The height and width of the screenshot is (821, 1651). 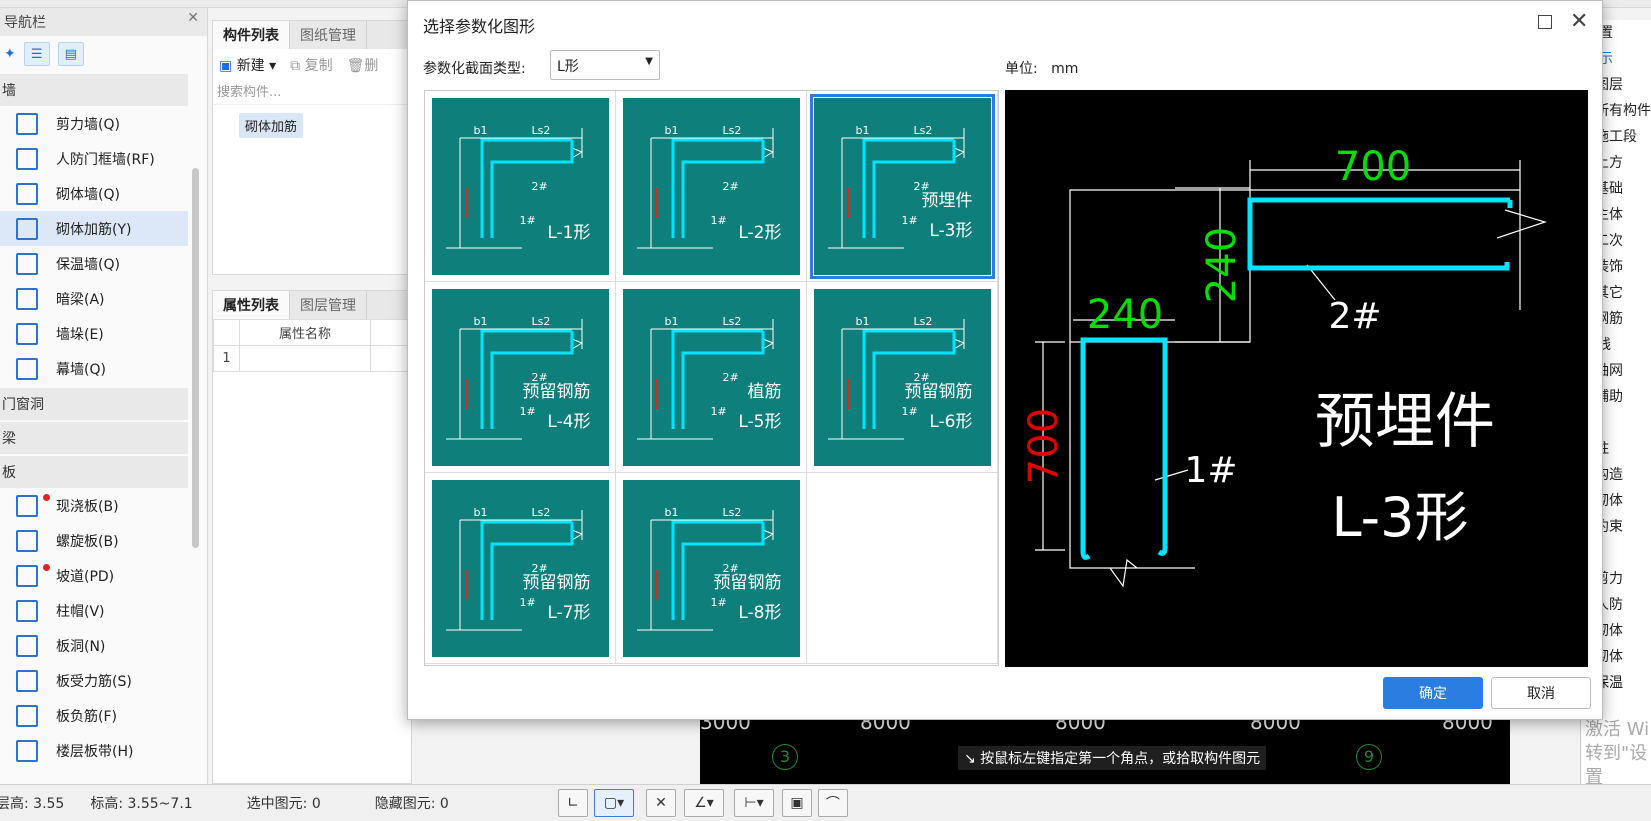 What do you see at coordinates (833, 803) in the screenshot?
I see `arc-button: ⌒` at bounding box center [833, 803].